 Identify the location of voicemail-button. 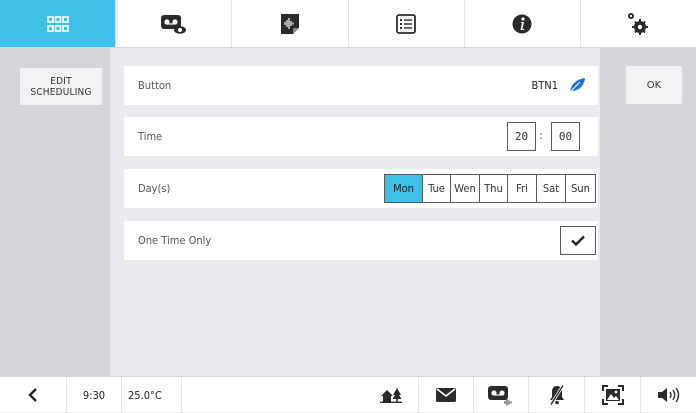
(500, 395).